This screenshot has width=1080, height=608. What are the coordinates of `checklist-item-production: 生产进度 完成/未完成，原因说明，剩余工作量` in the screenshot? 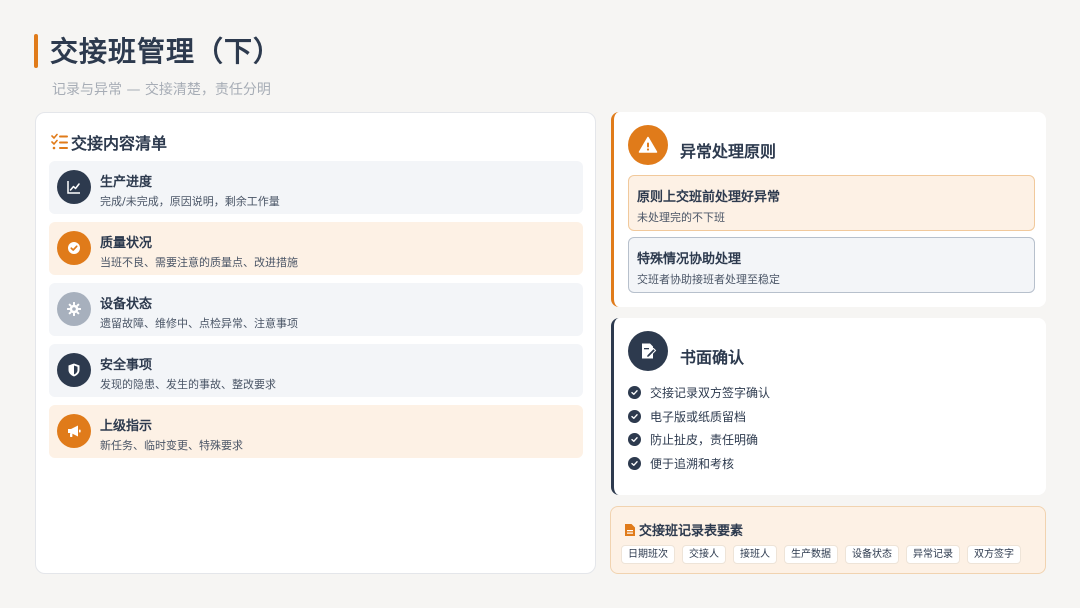 It's located at (316, 187).